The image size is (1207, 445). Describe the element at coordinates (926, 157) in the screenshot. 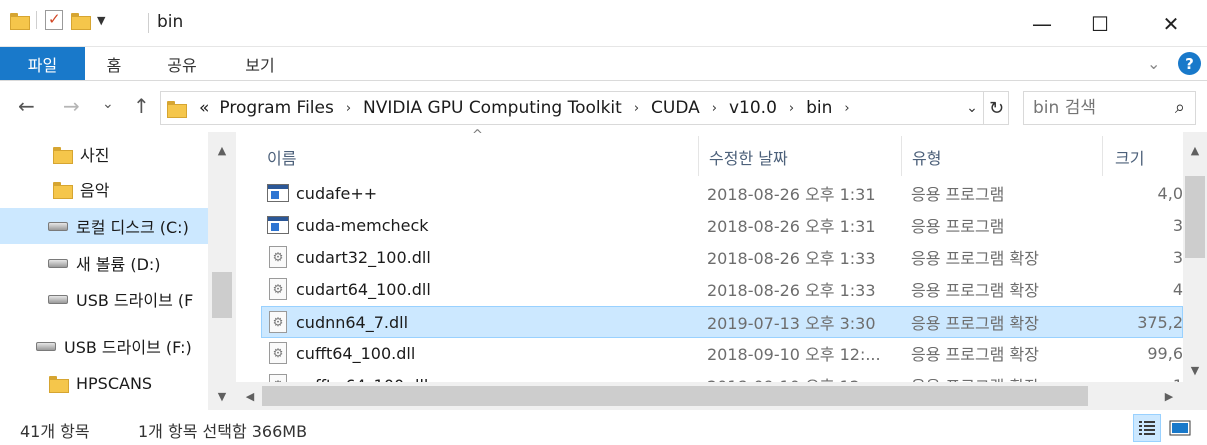

I see `column-header-type: 유형` at that location.